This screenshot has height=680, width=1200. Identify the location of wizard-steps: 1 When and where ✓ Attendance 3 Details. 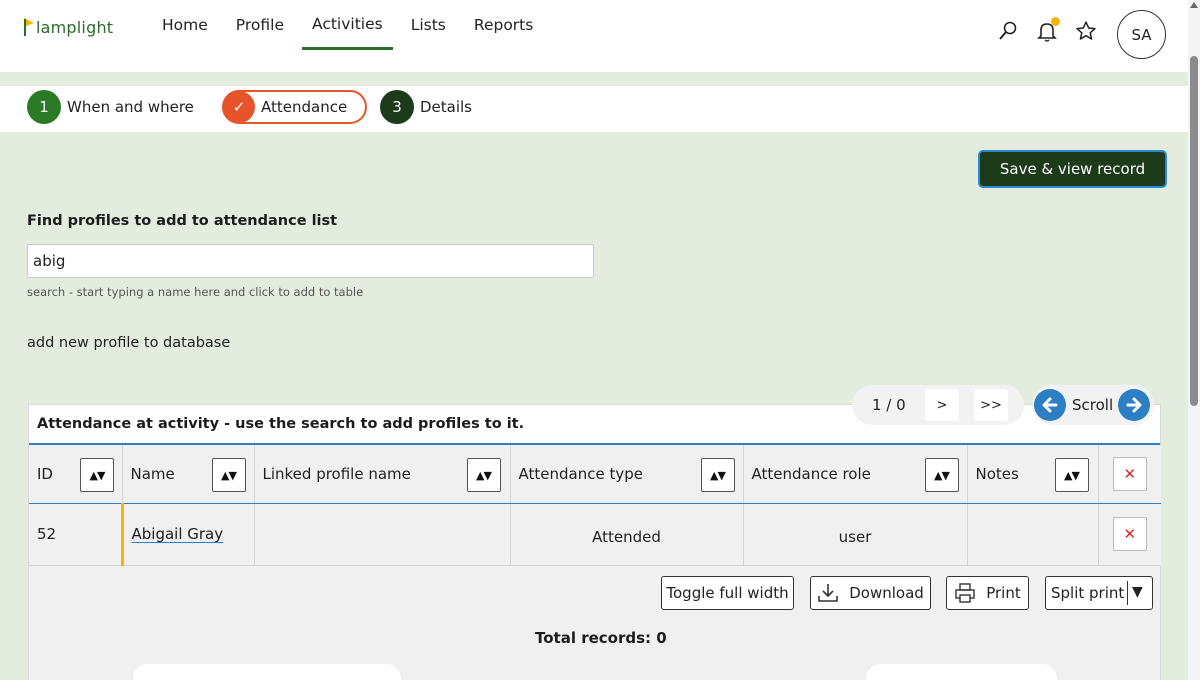
(594, 109).